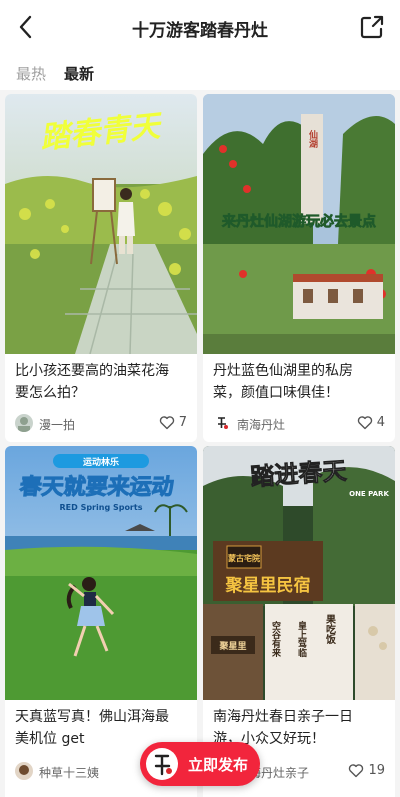 The height and width of the screenshot is (797, 400). Describe the element at coordinates (200, 72) in the screenshot. I see `sort-tabs: 最热 最新` at that location.